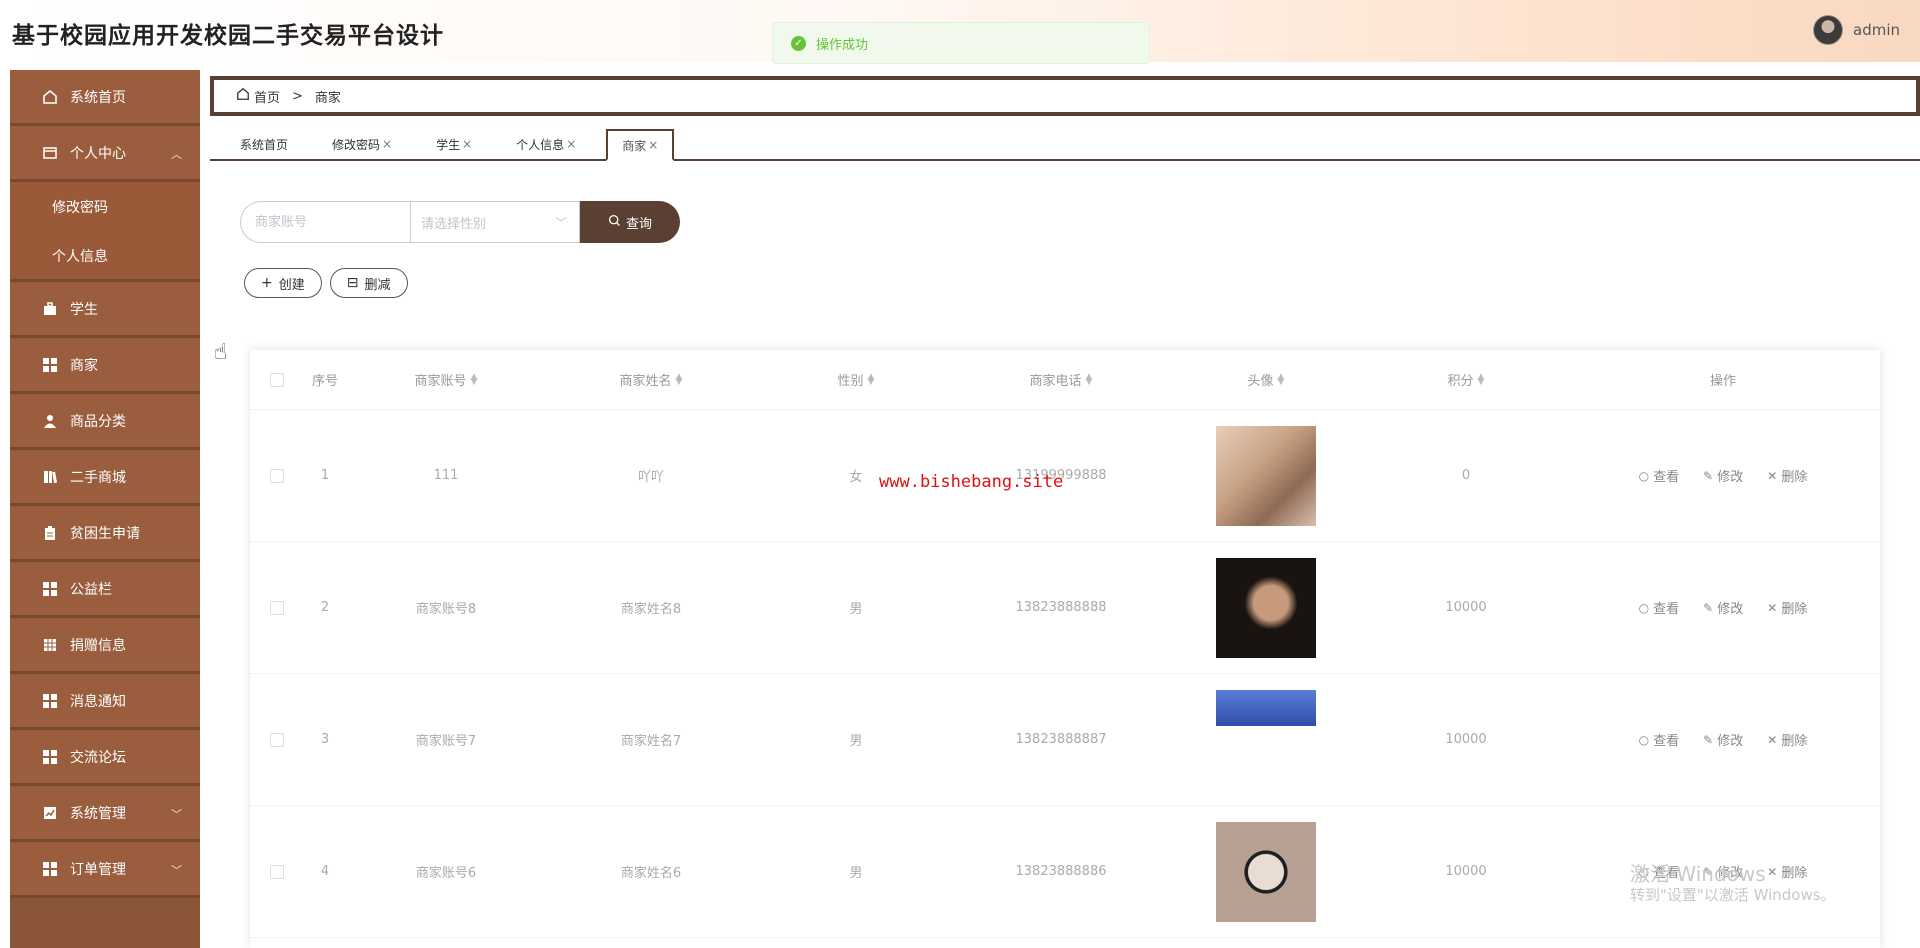 The height and width of the screenshot is (948, 1920). What do you see at coordinates (651, 741) in the screenshot?
I see `row-name: 商家姓名7` at bounding box center [651, 741].